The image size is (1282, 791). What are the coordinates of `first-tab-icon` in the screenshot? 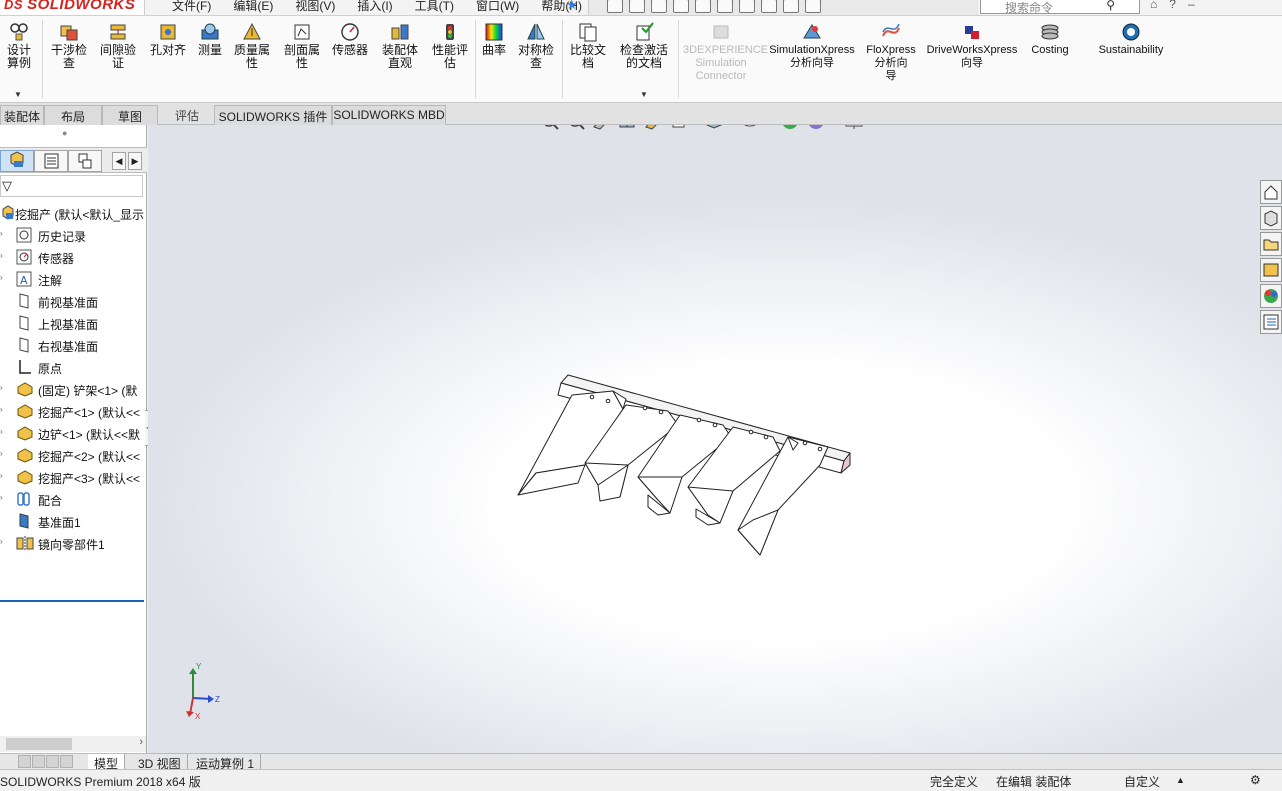 It's located at (24, 761).